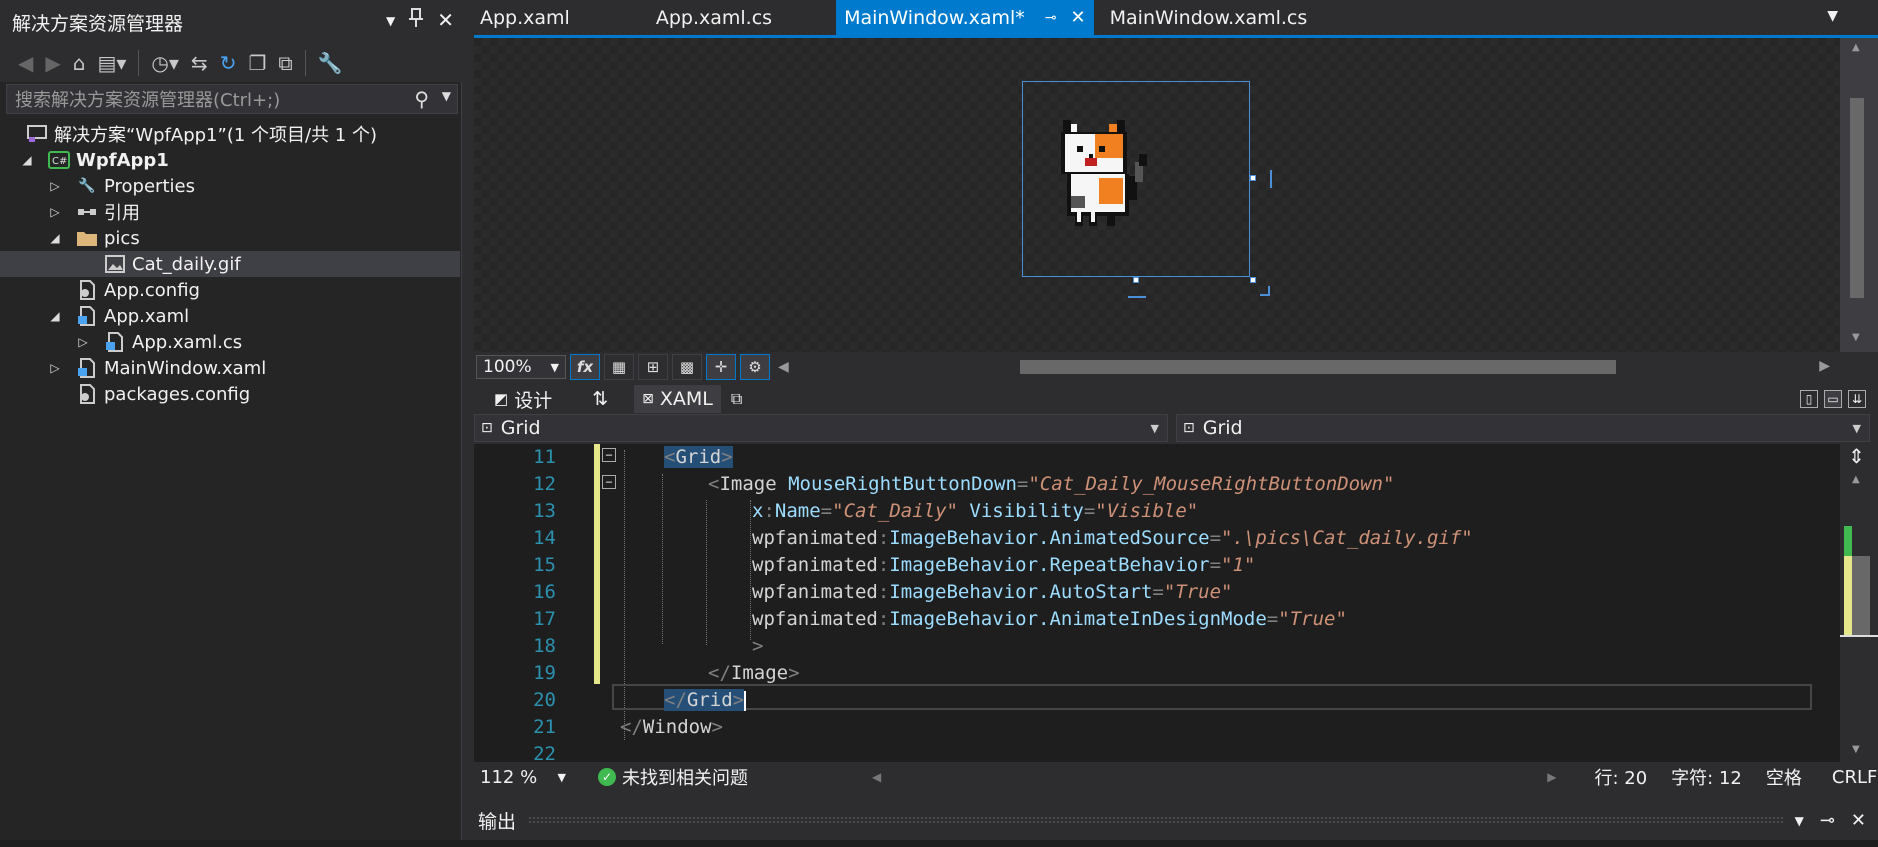 The image size is (1878, 847). Describe the element at coordinates (619, 367) in the screenshot. I see `show-grid-button: ▦` at that location.